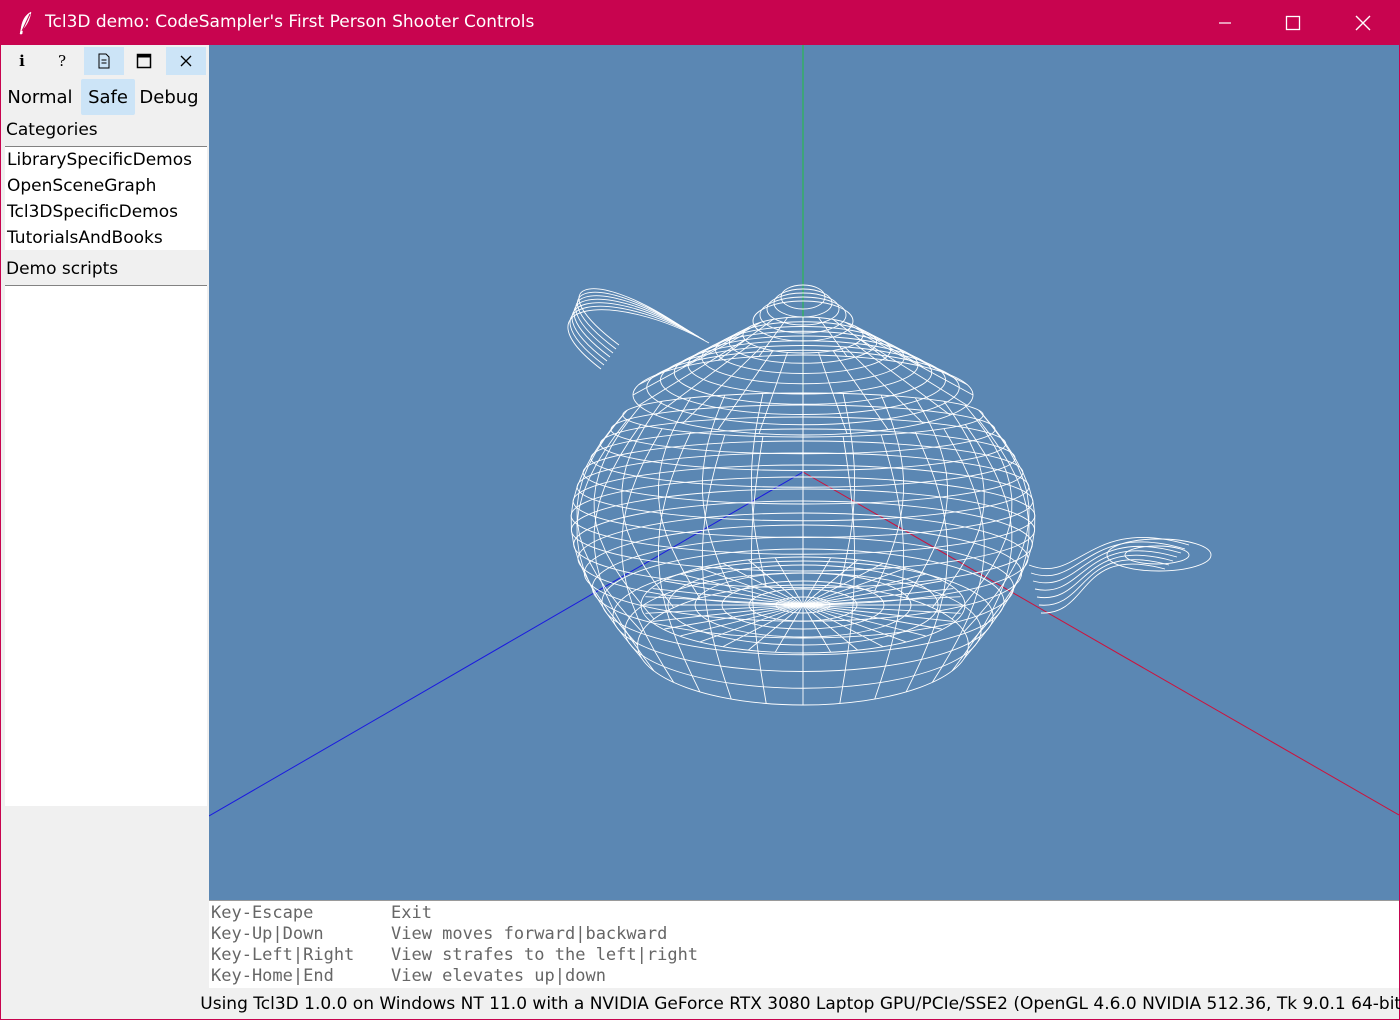  Describe the element at coordinates (1159, 555) in the screenshot. I see `teapot-spout-opening` at that location.